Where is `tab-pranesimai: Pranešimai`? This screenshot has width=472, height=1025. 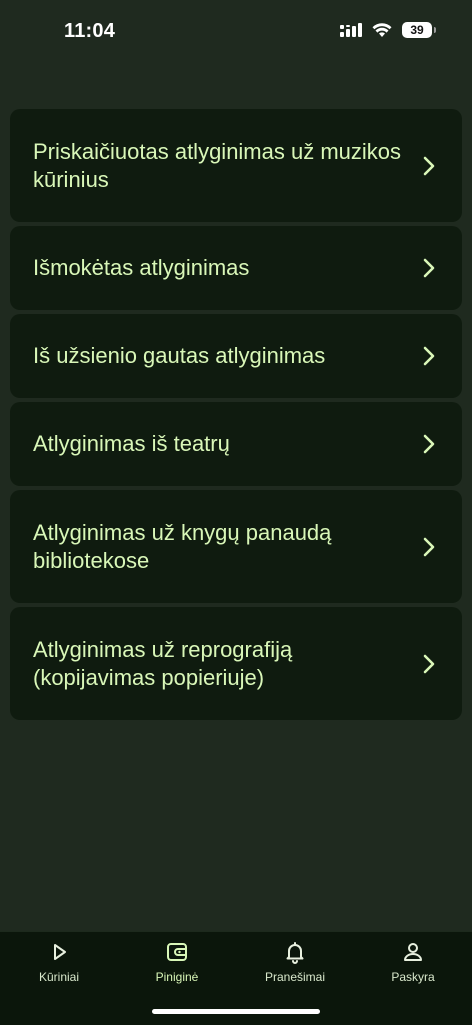
tab-pranesimai: Pranešimai is located at coordinates (295, 962).